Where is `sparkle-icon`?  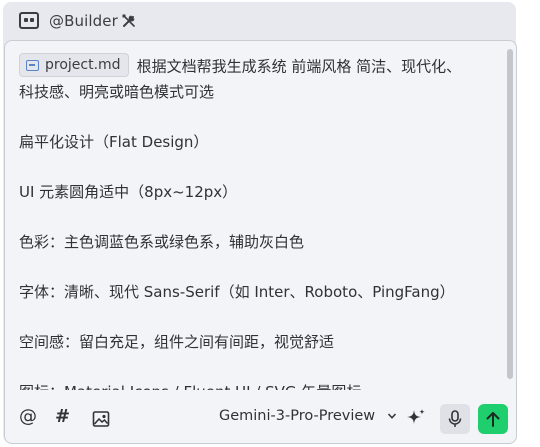 sparkle-icon is located at coordinates (416, 418).